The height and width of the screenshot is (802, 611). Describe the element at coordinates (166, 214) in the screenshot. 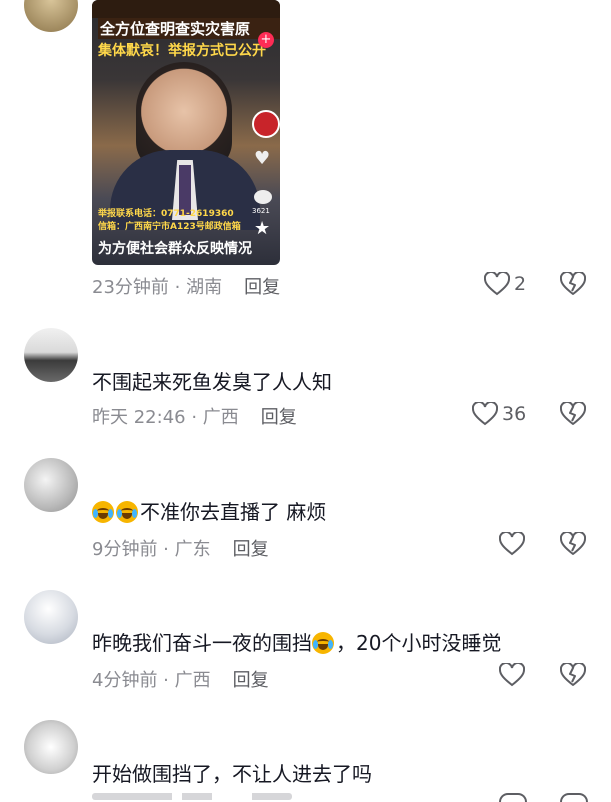

I see `video-contact-phone: 举报联系电话：0771-2619360` at that location.